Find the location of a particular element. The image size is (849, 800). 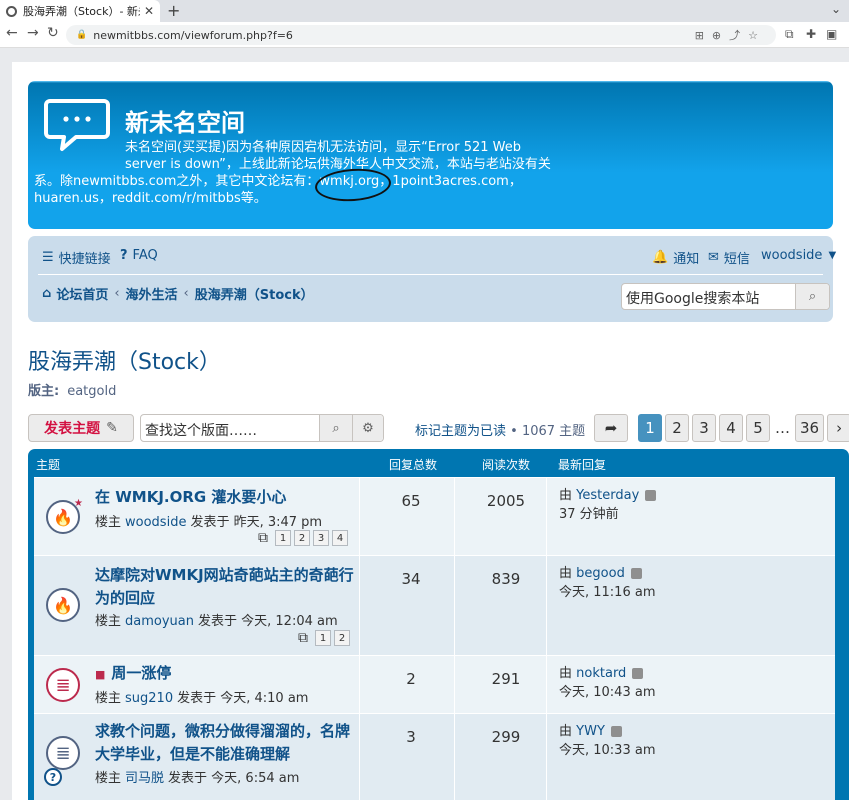

last-post-time: 今天, 10:43 am is located at coordinates (607, 692).